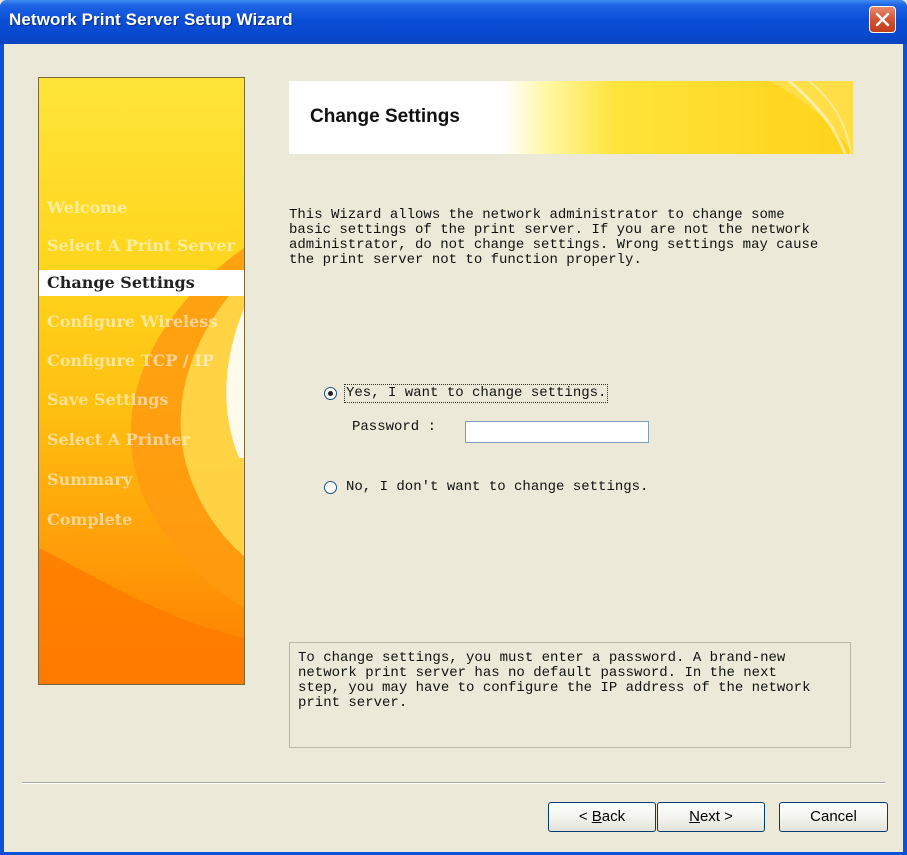 This screenshot has width=907, height=855. Describe the element at coordinates (497, 487) in the screenshot. I see `no-radio-label: No, I don't want to change settings.` at that location.